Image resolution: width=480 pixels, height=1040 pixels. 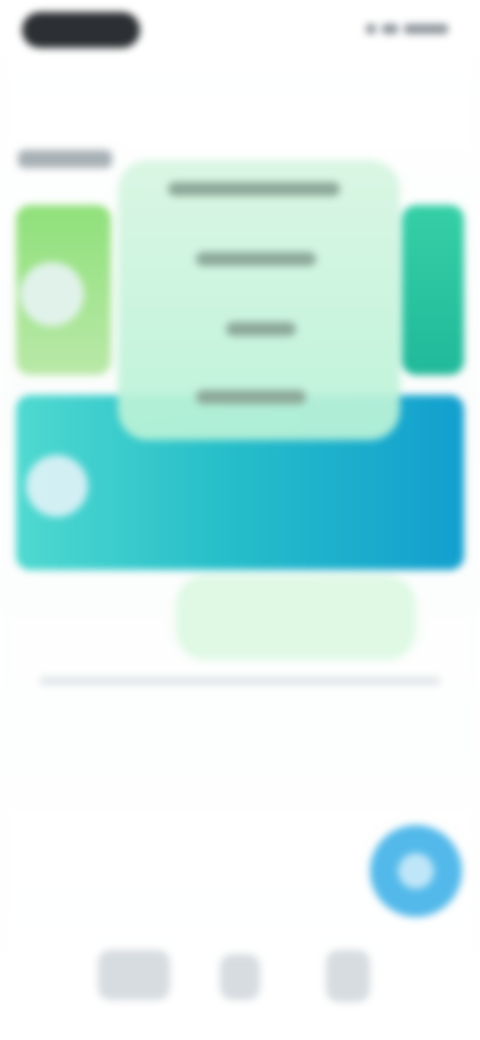 What do you see at coordinates (348, 976) in the screenshot?
I see `profile-icon` at bounding box center [348, 976].